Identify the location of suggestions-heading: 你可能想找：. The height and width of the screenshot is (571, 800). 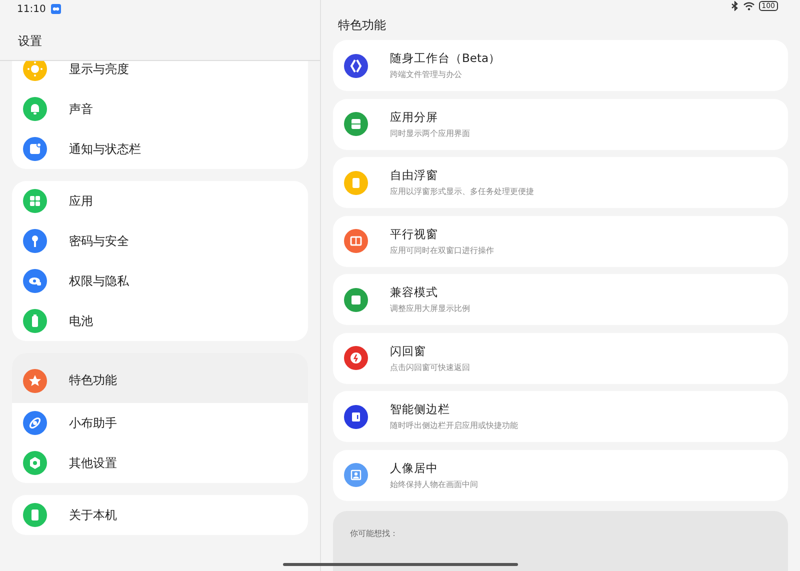
(374, 533).